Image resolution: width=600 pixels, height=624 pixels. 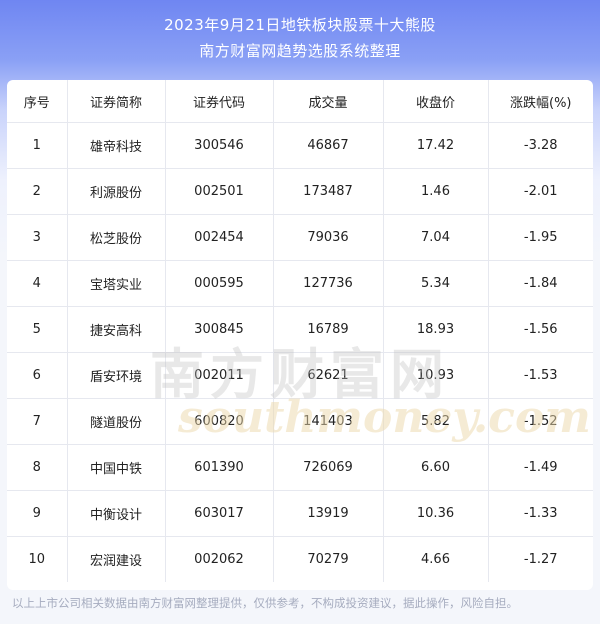 I want to click on table-row: 10 宏润建设 002062 70279 4.66 -1.27, so click(x=300, y=559).